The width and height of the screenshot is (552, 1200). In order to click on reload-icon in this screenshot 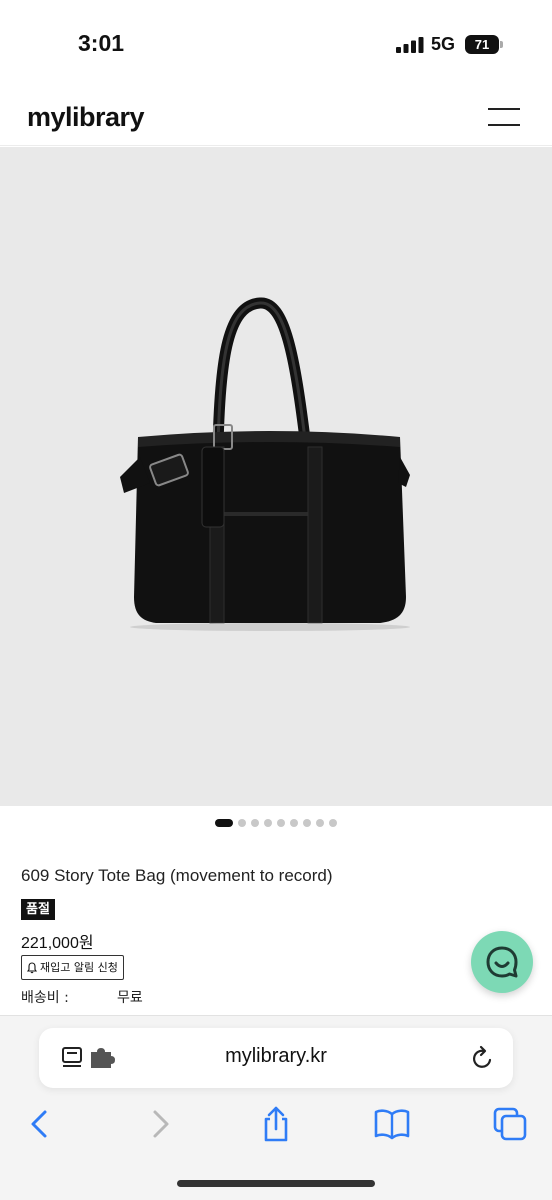, I will do `click(483, 1058)`.